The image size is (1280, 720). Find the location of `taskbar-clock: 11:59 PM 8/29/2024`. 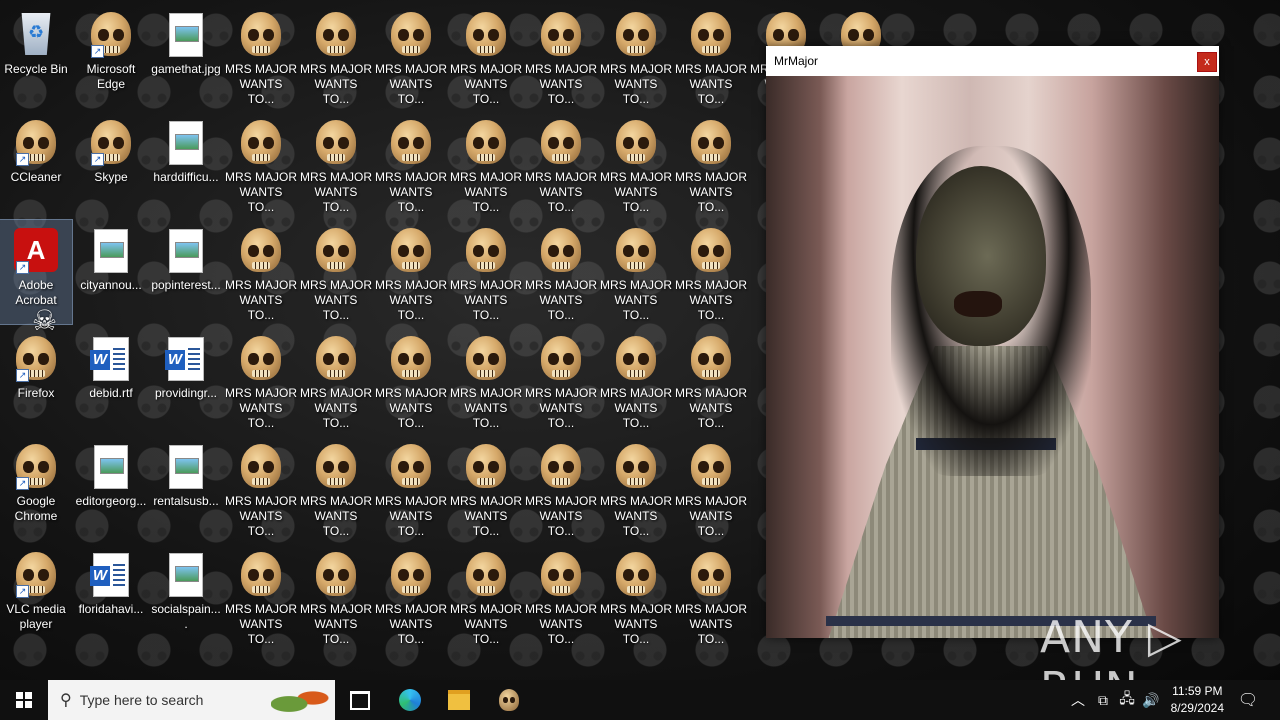

taskbar-clock: 11:59 PM 8/29/2024 is located at coordinates (1197, 700).